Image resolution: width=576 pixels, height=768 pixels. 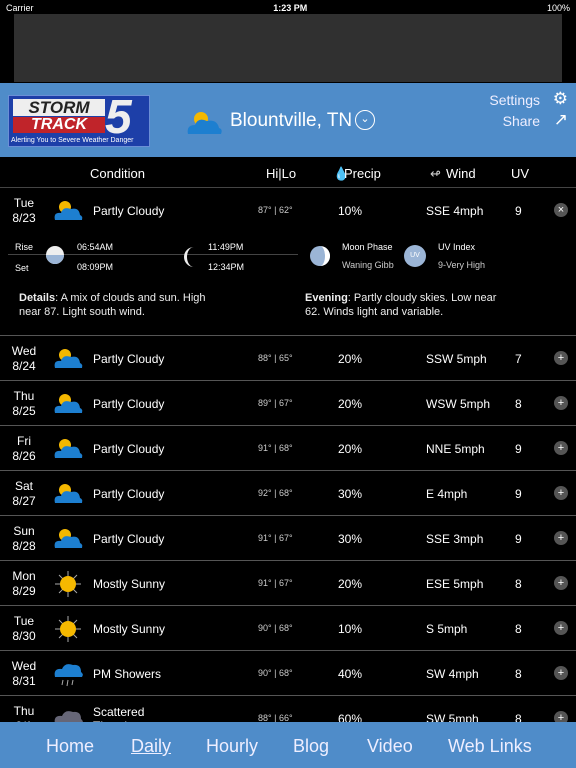 What do you see at coordinates (117, 173) in the screenshot?
I see `col-condition: Condition` at bounding box center [117, 173].